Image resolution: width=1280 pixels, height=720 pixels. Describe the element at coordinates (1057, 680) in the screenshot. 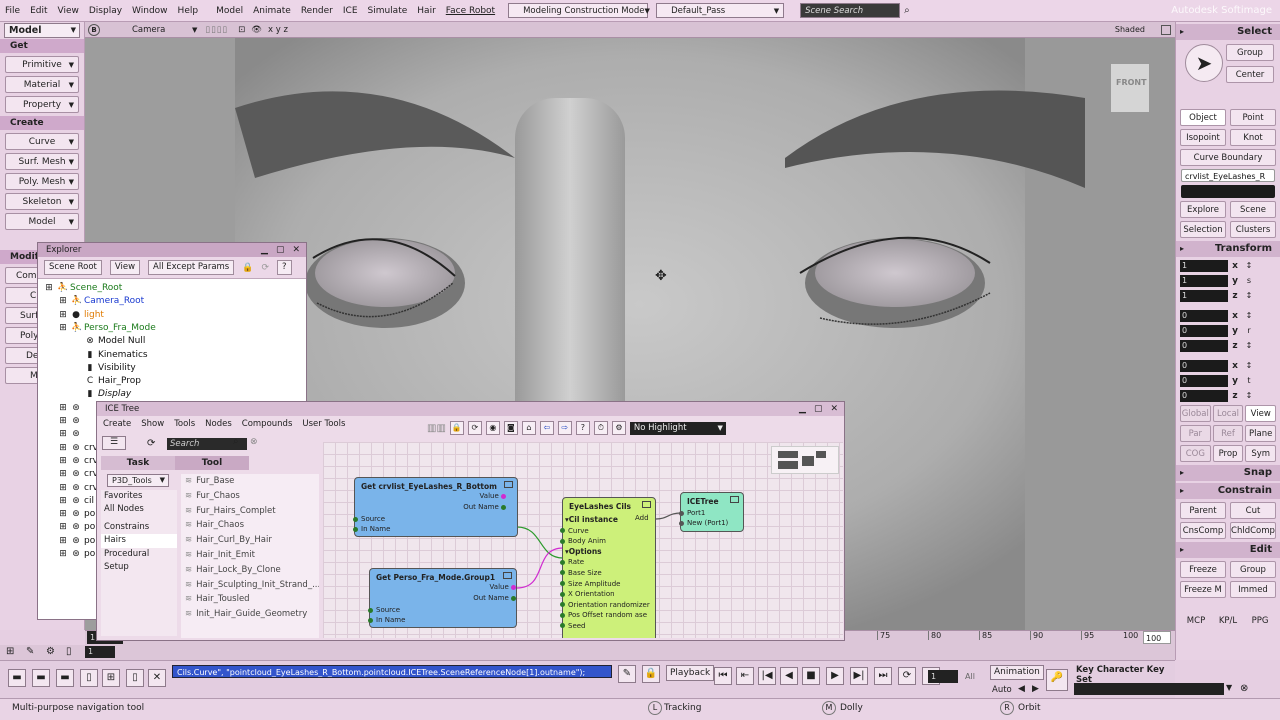

I see `key-icon: 🔑` at that location.